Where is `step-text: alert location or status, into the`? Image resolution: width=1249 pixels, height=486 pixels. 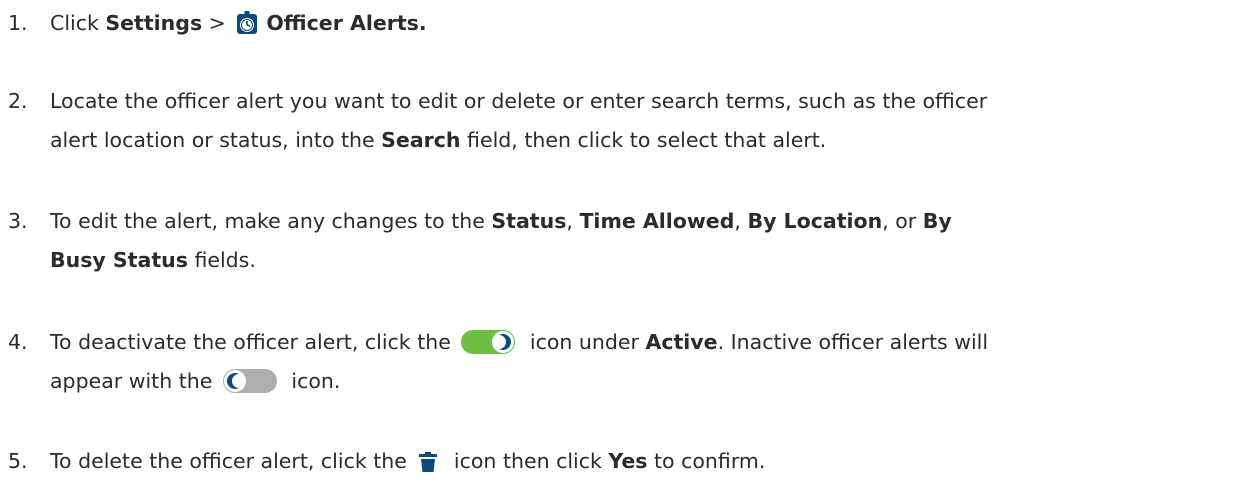
step-text: alert location or status, into the is located at coordinates (216, 140).